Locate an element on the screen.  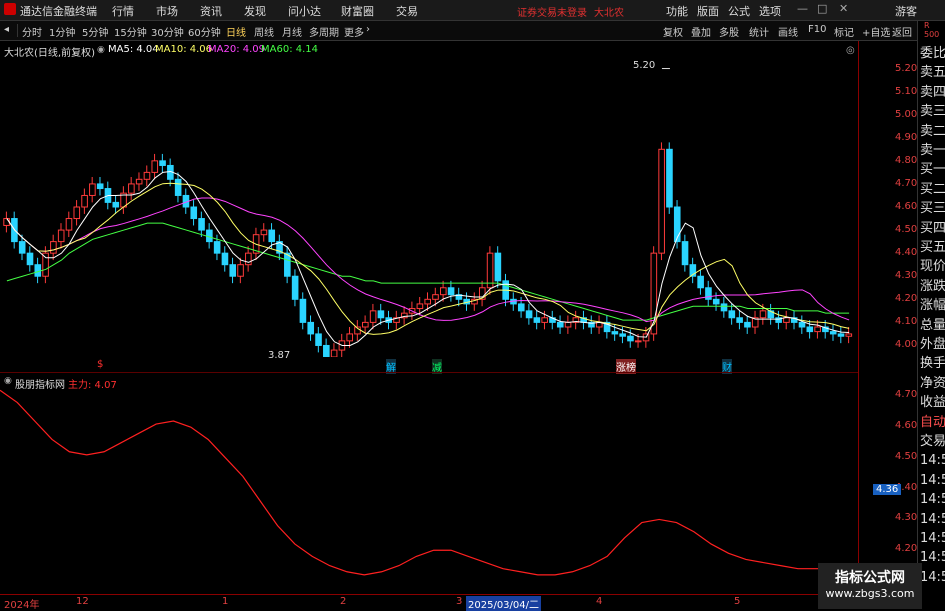
toolbar-collapse-icon: ◂ is located at coordinates (6, 29).